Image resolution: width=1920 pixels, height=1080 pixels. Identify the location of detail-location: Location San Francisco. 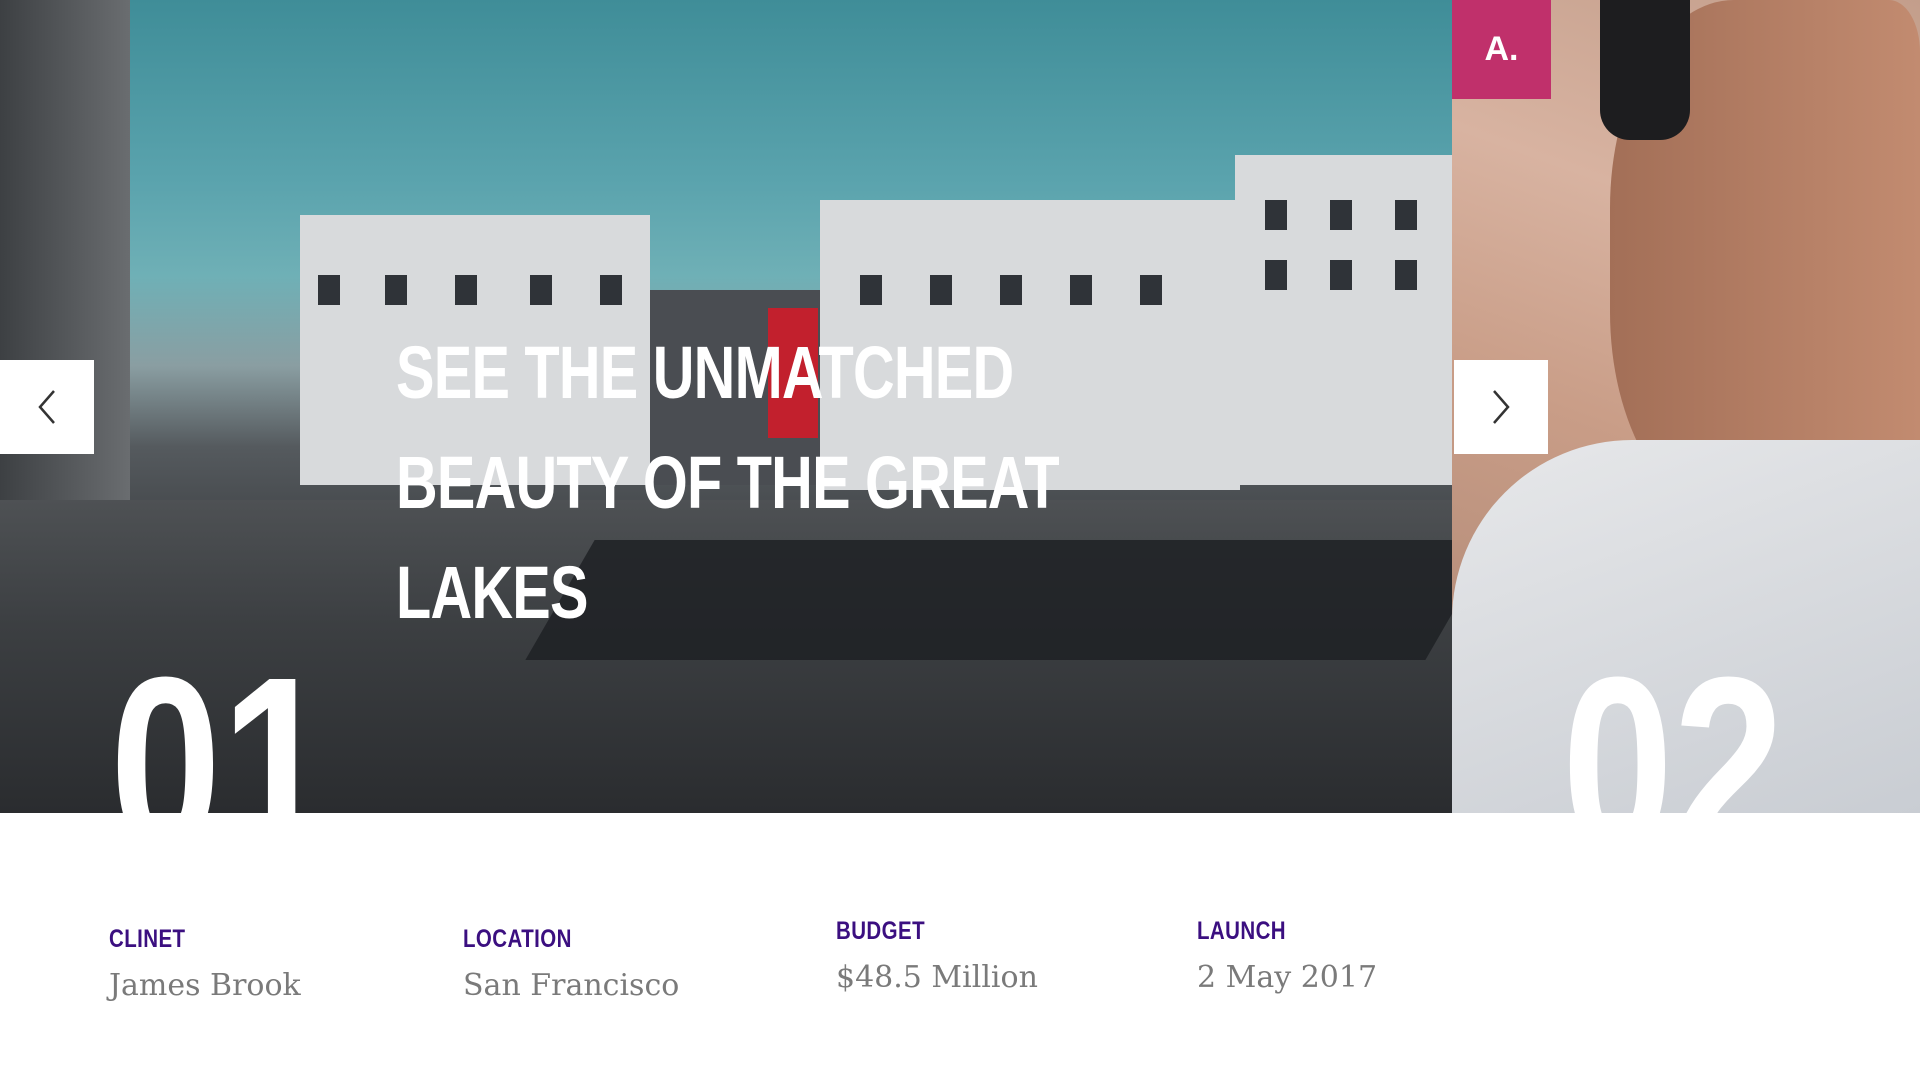
(571, 964).